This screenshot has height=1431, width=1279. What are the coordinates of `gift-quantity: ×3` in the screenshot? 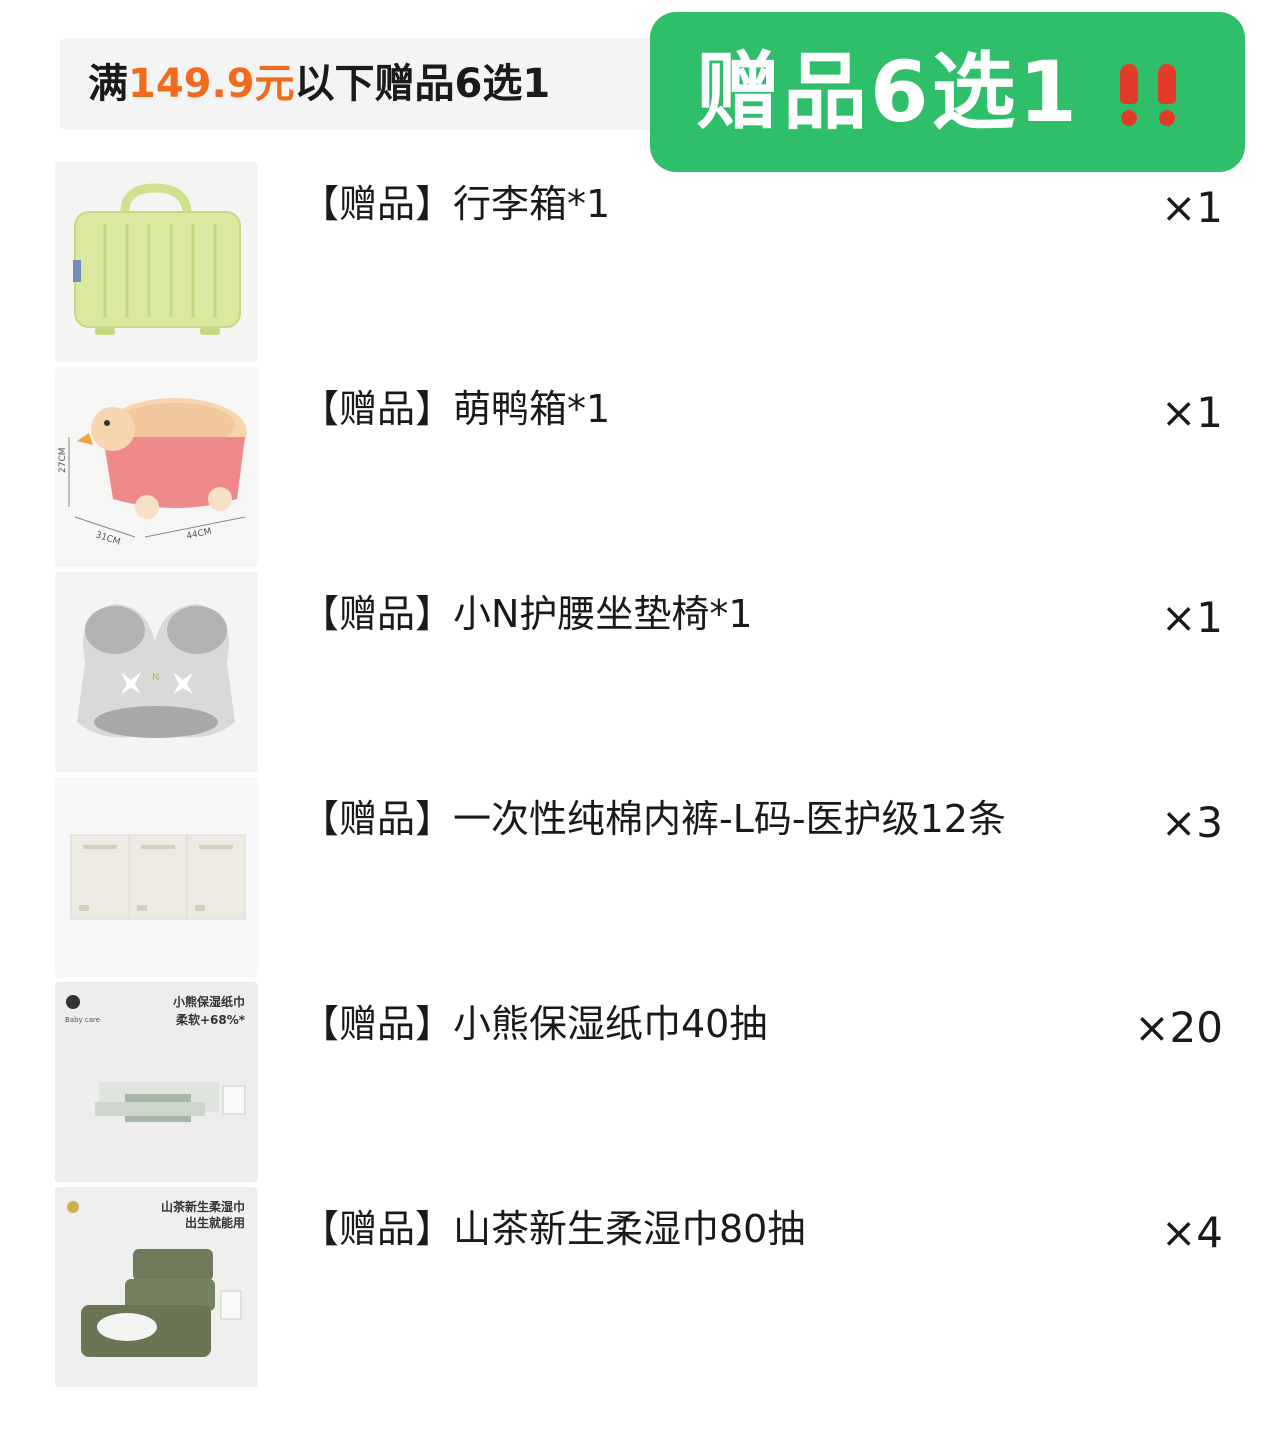 It's located at (1192, 822).